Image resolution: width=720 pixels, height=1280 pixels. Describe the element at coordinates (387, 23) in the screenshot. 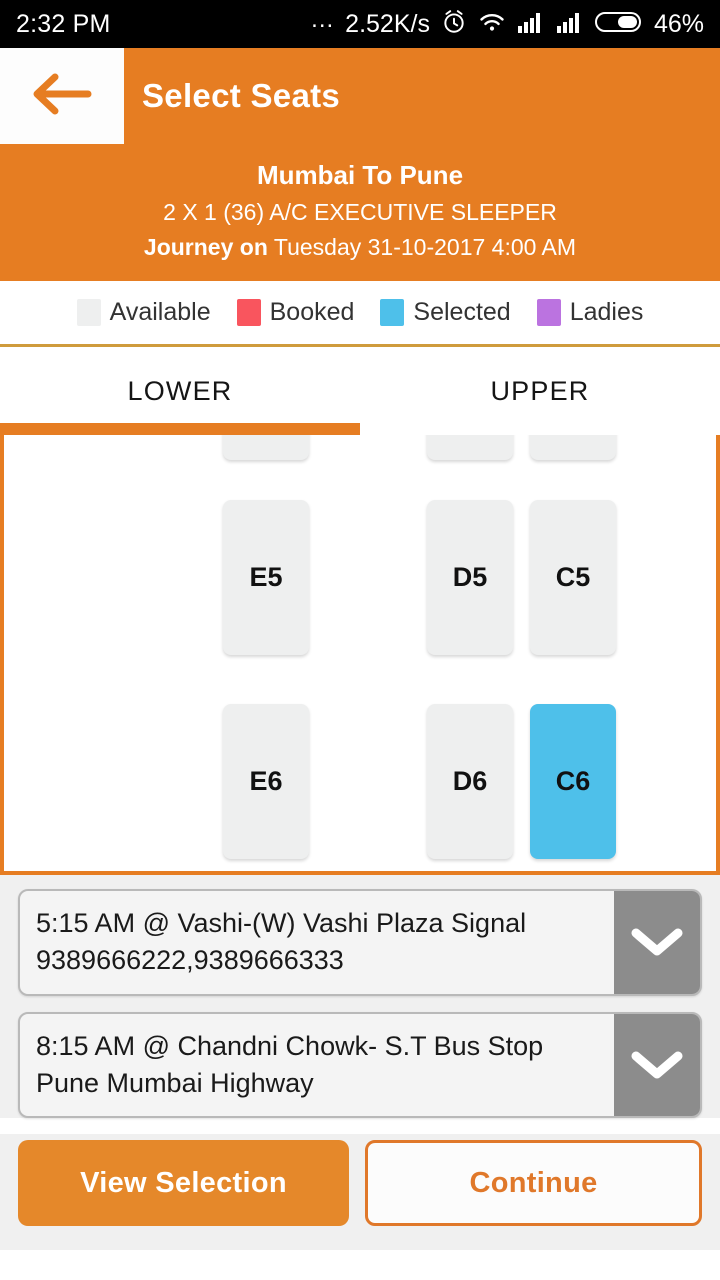

I see `network-speed-label: 2.52K/s` at that location.